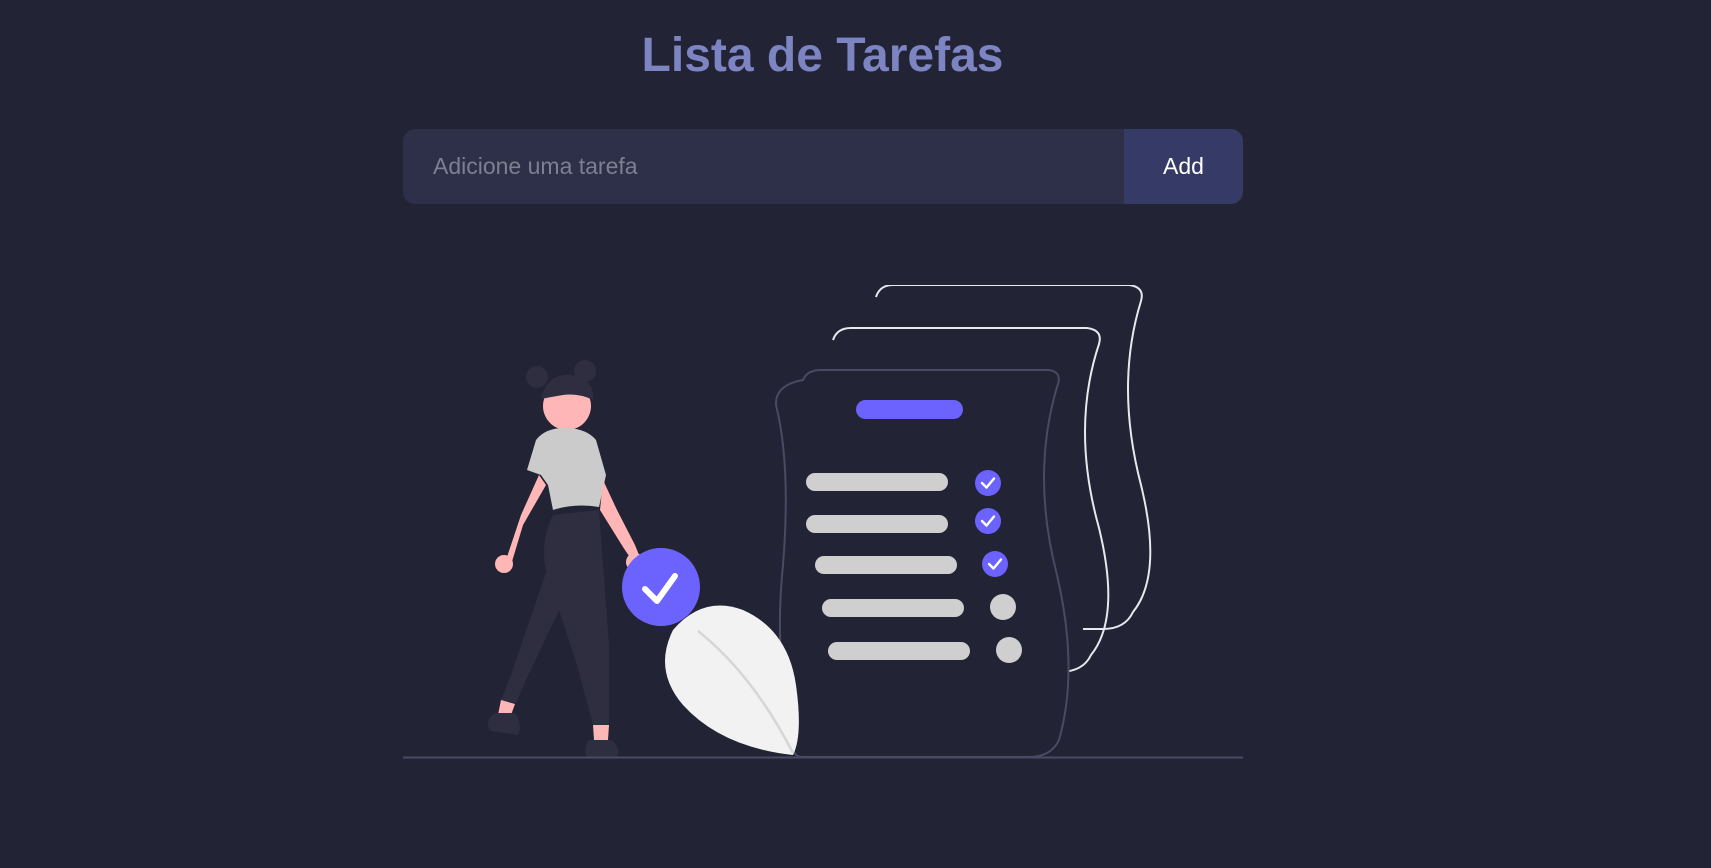 This screenshot has height=868, width=1711. What do you see at coordinates (661, 587) in the screenshot?
I see `check-circle-icon` at bounding box center [661, 587].